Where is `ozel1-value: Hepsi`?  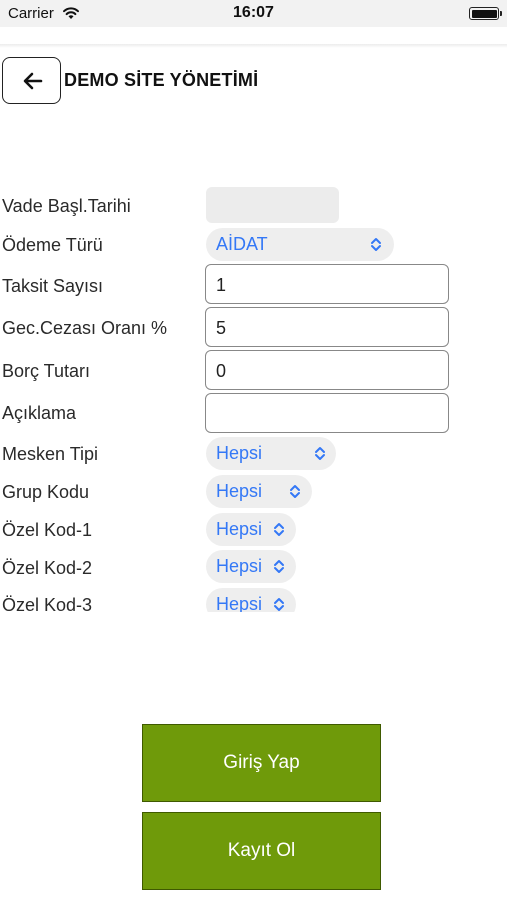
ozel1-value: Hepsi is located at coordinates (239, 529).